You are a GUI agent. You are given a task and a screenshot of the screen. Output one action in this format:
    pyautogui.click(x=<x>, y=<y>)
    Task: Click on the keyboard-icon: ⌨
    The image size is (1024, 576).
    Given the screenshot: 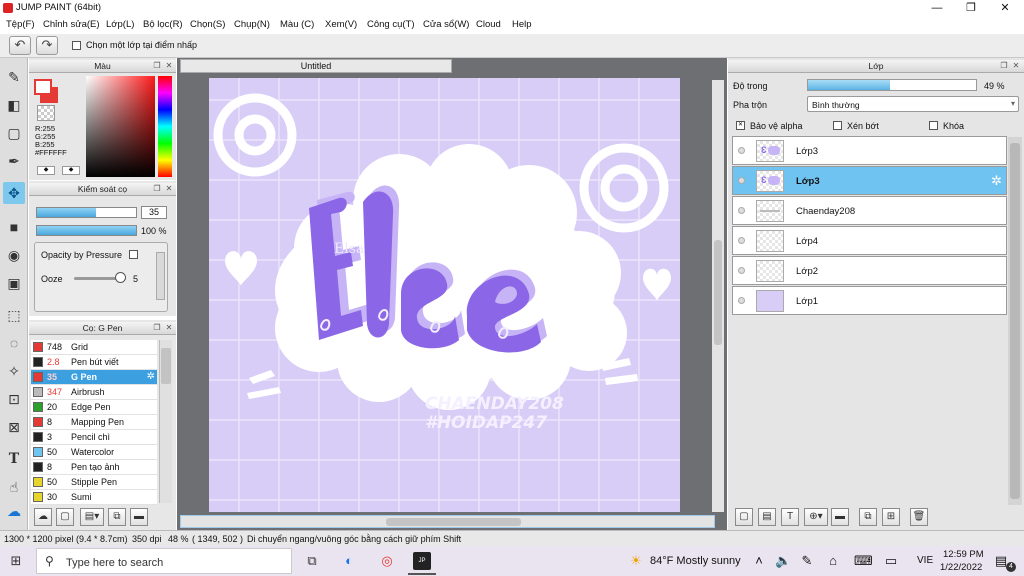 What is the action you would take?
    pyautogui.click(x=863, y=561)
    